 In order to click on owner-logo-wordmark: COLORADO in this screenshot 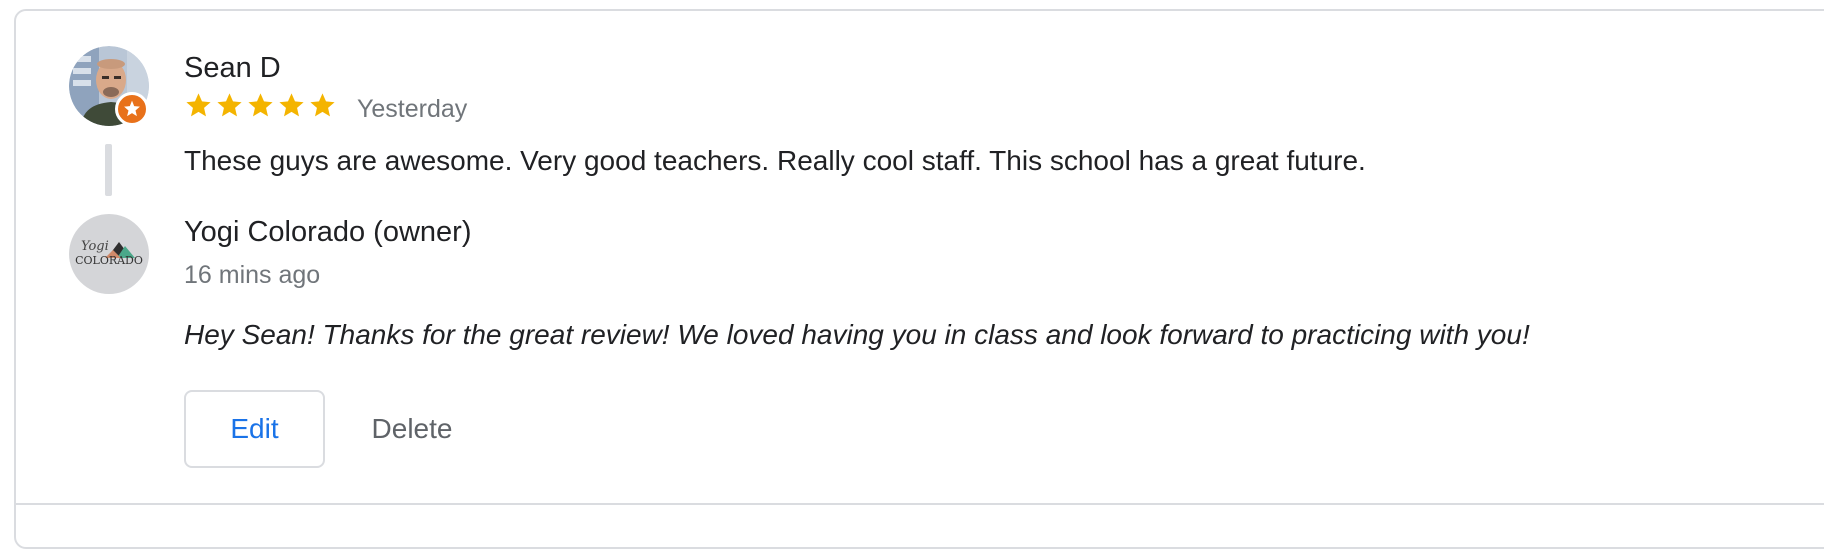, I will do `click(109, 260)`.